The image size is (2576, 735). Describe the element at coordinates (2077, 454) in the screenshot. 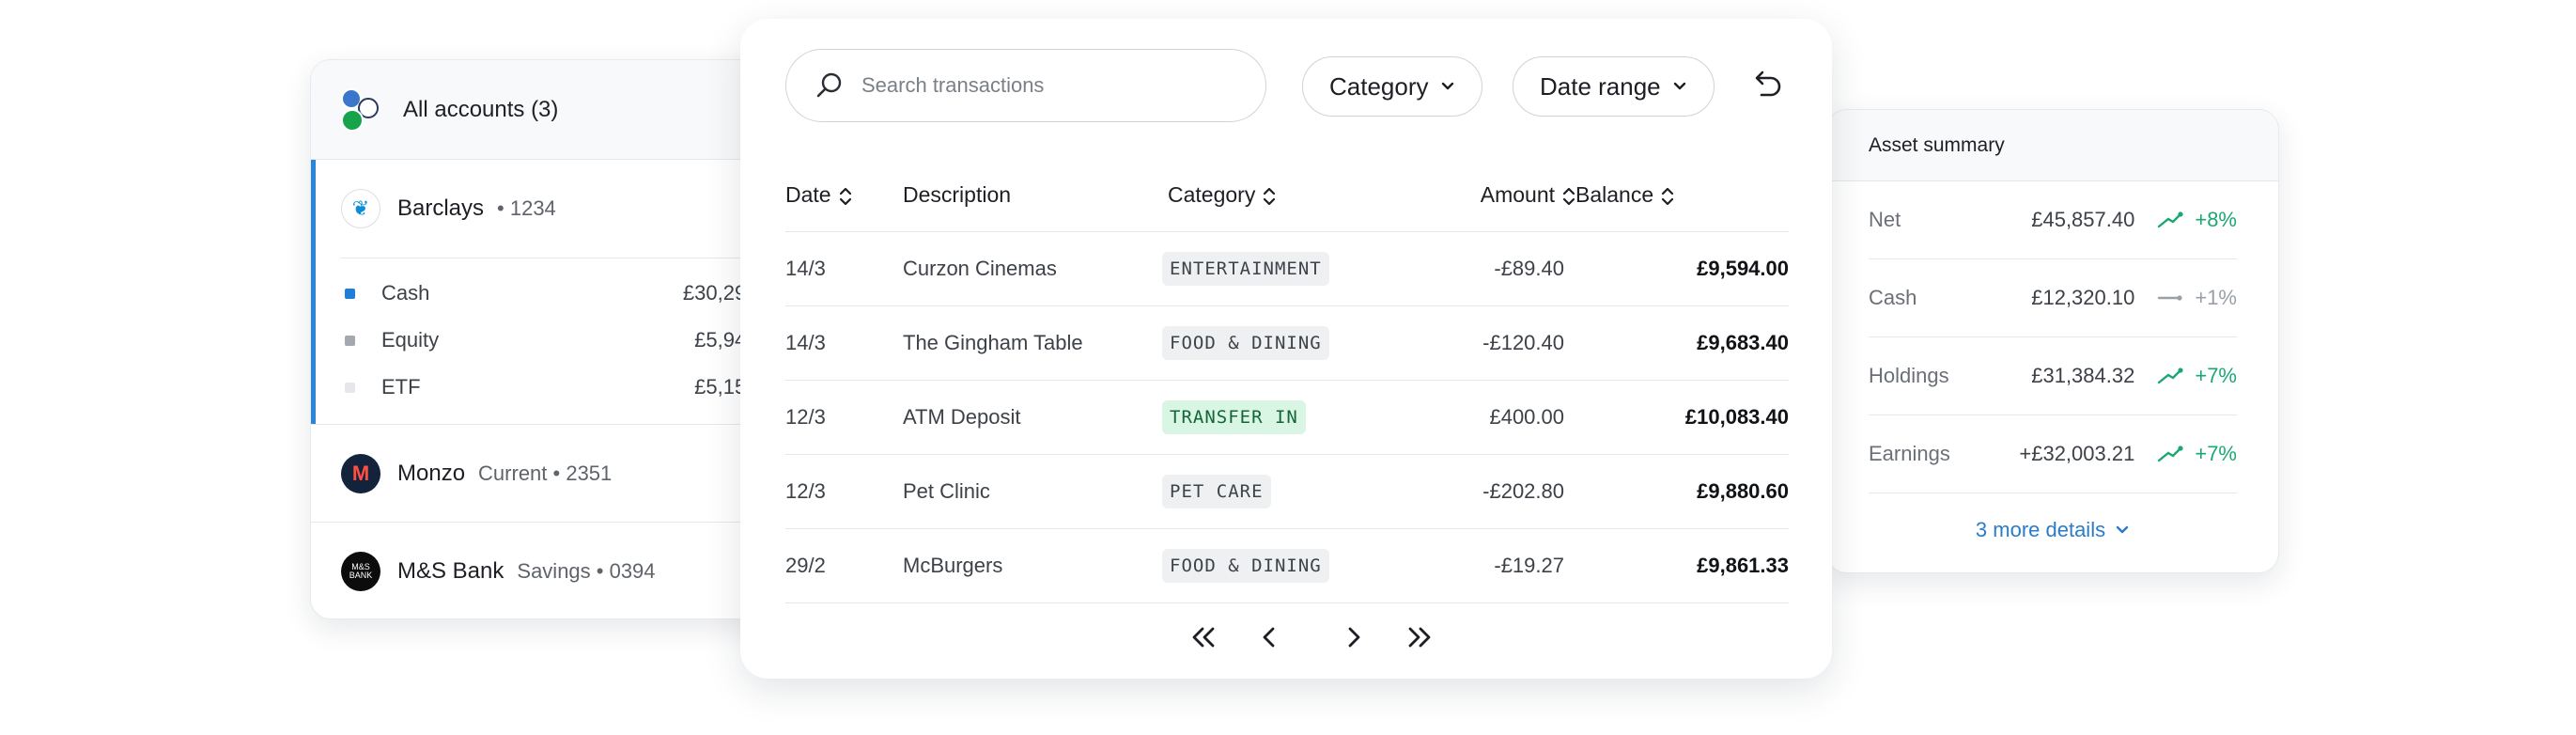

I see `asset-value: +£32,003.21` at that location.